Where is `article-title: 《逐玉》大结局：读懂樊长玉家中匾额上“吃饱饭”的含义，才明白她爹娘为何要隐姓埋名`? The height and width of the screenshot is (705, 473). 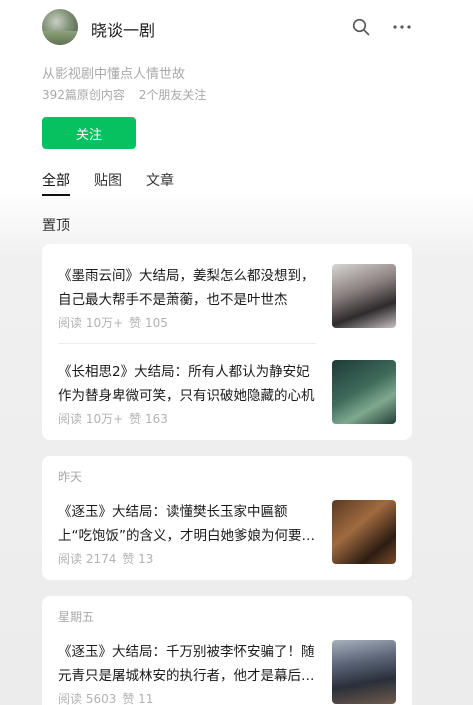 article-title: 《逐玉》大结局：读懂樊长玉家中匾额上“吃饱饭”的含义，才明白她爹娘为何要隐姓埋名 is located at coordinates (187, 524).